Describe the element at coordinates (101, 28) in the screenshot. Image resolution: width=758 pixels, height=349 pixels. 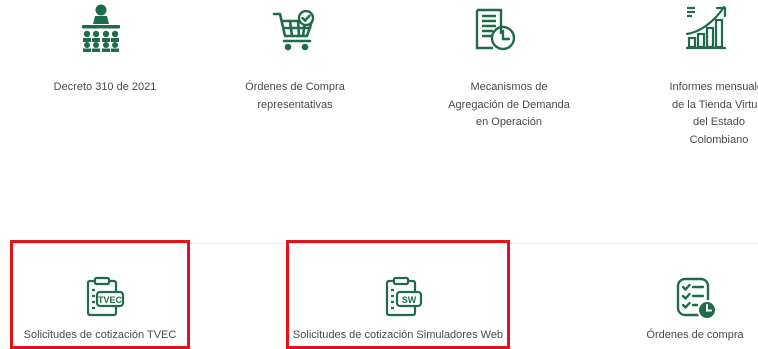
I see `presentation-audience-icon` at that location.